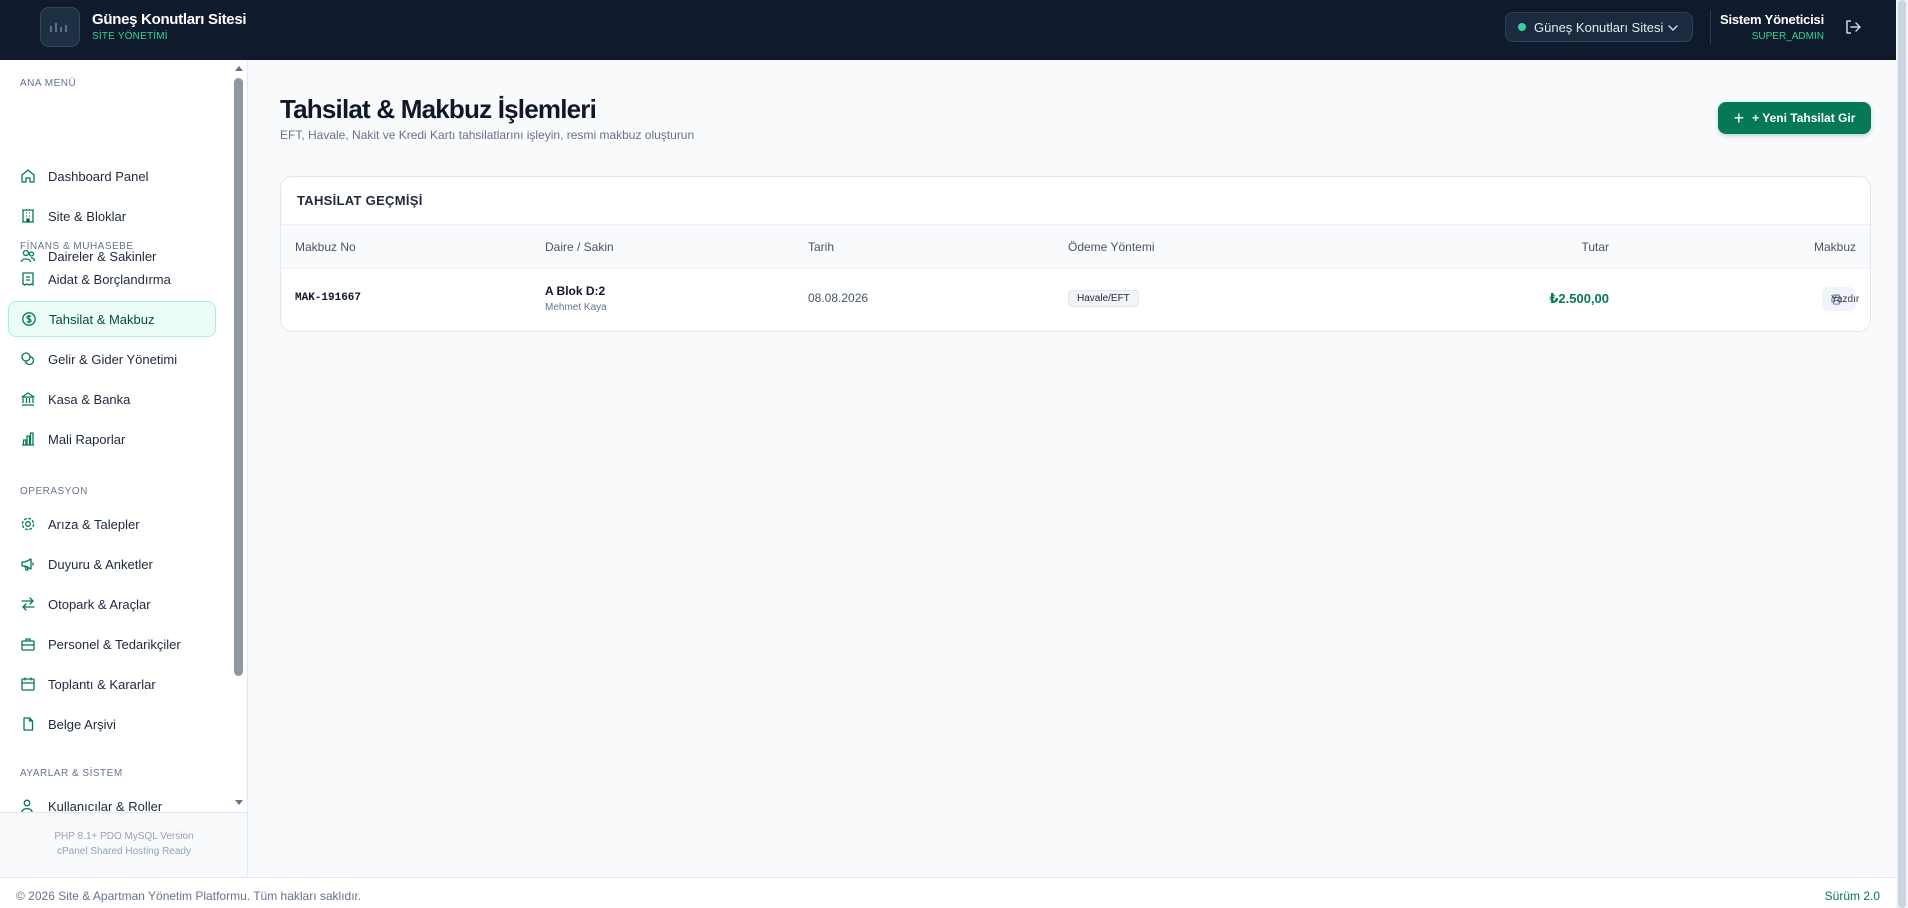 The width and height of the screenshot is (1908, 908). Describe the element at coordinates (82, 724) in the screenshot. I see `sidebar-item-label: Belge Arşivi` at that location.